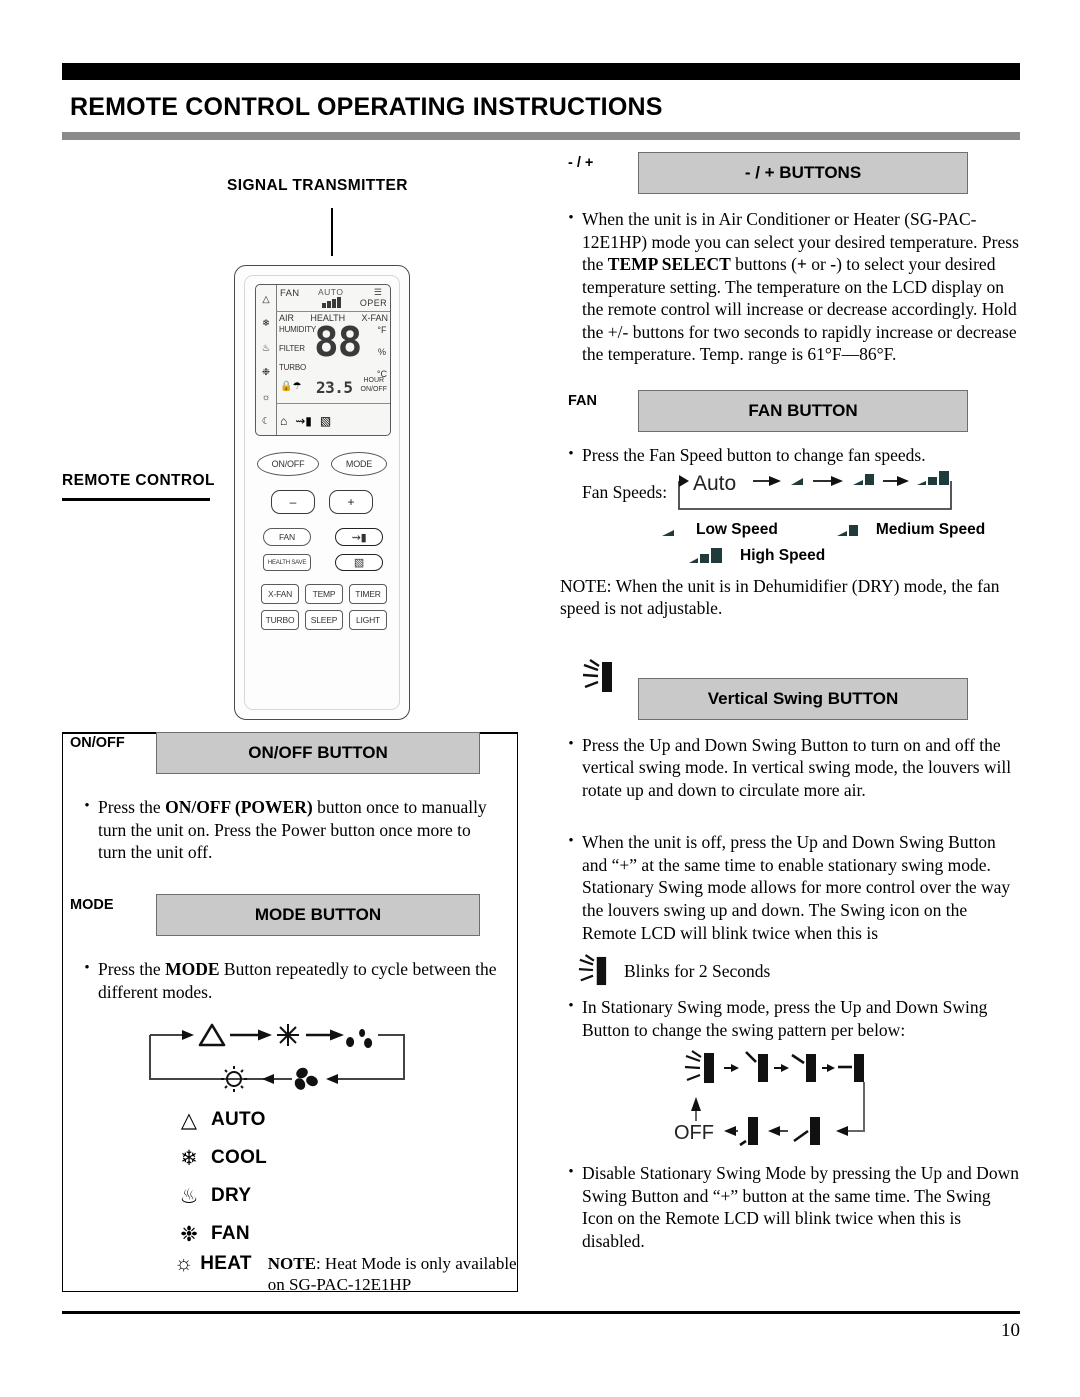 The image size is (1080, 1397). I want to click on remote-mode-button-label: MODE, so click(359, 464).